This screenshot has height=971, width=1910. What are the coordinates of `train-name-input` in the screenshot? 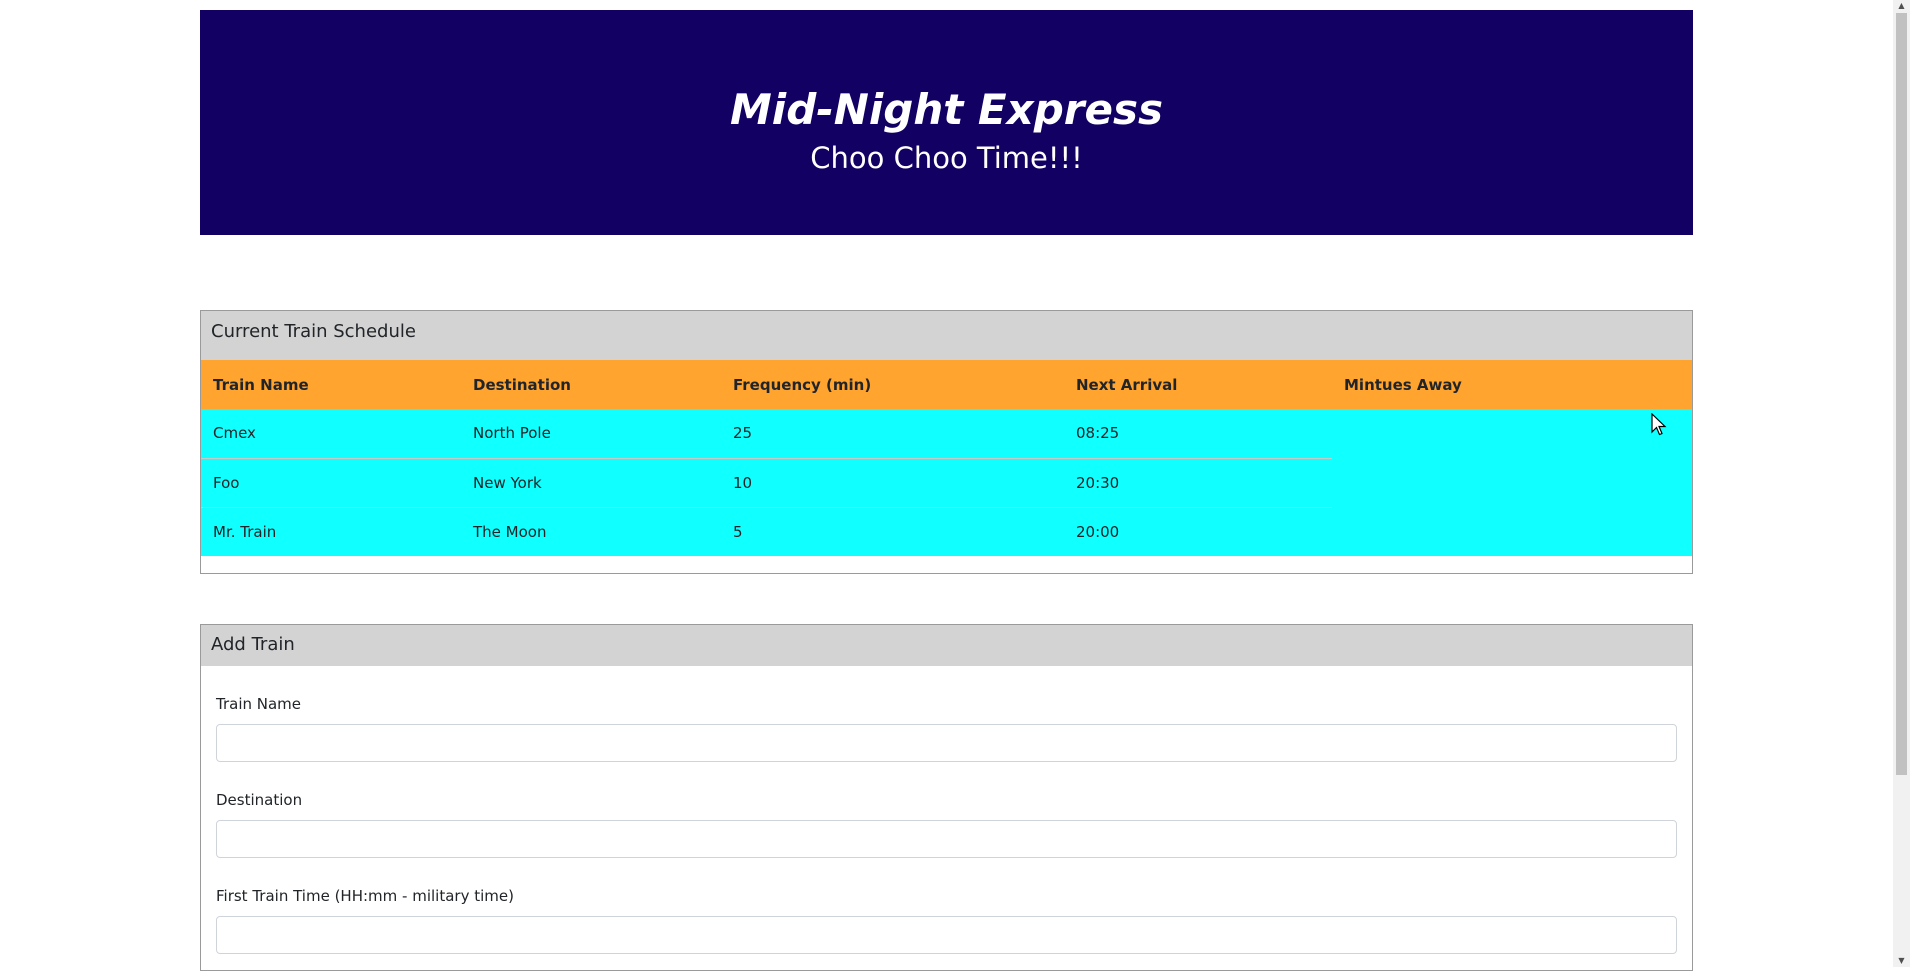 It's located at (946, 743).